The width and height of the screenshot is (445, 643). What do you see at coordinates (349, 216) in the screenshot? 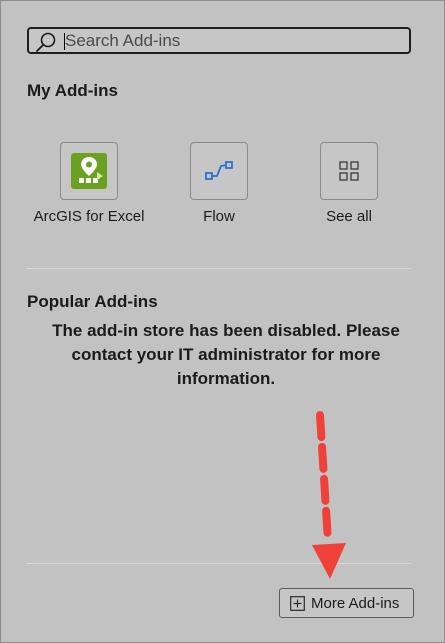
I see `addin-label: See all` at bounding box center [349, 216].